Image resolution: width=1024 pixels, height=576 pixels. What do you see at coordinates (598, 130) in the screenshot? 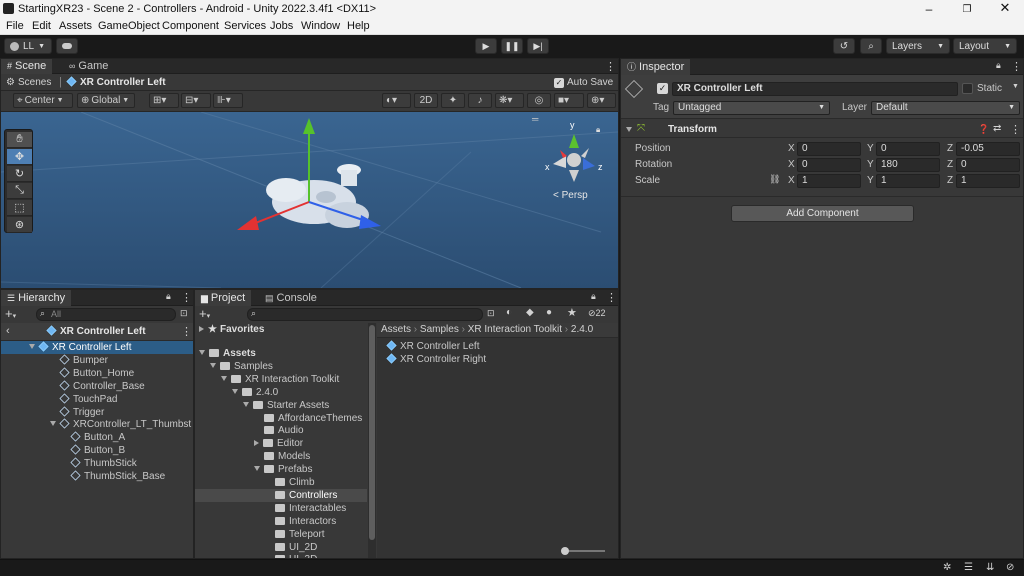
I see `lock-icon: 🔒︎` at bounding box center [598, 130].